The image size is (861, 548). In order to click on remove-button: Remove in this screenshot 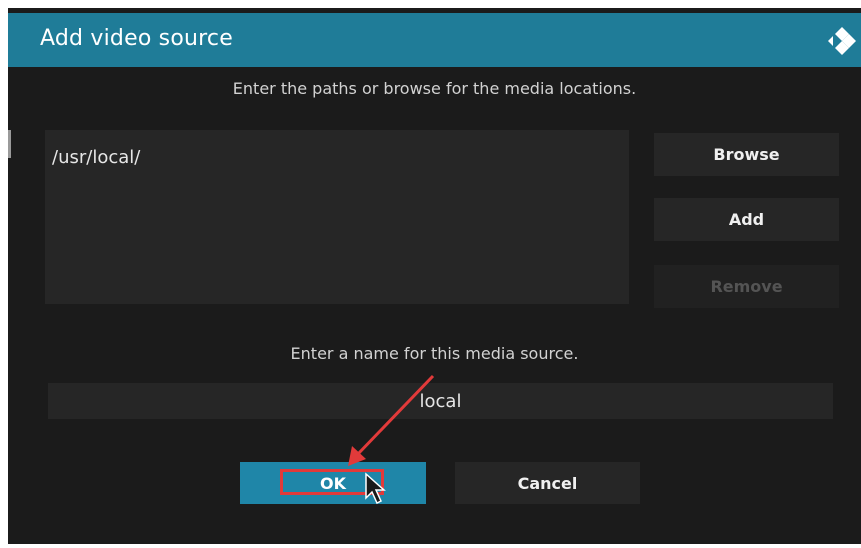, I will do `click(746, 286)`.